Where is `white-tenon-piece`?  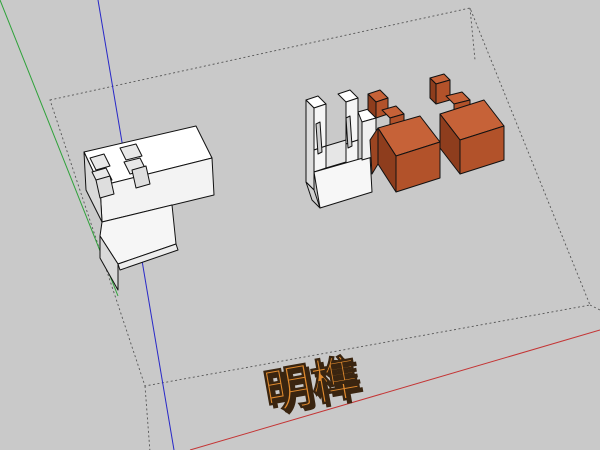 white-tenon-piece is located at coordinates (341, 149).